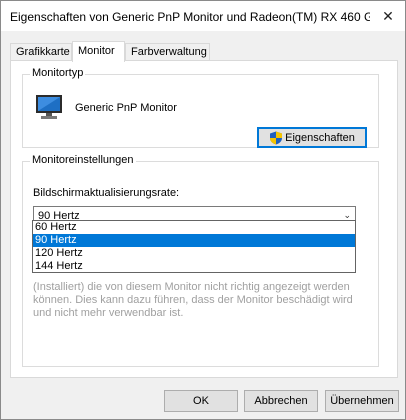  What do you see at coordinates (194, 253) in the screenshot?
I see `option-120-hertz: 120 Hertz` at bounding box center [194, 253].